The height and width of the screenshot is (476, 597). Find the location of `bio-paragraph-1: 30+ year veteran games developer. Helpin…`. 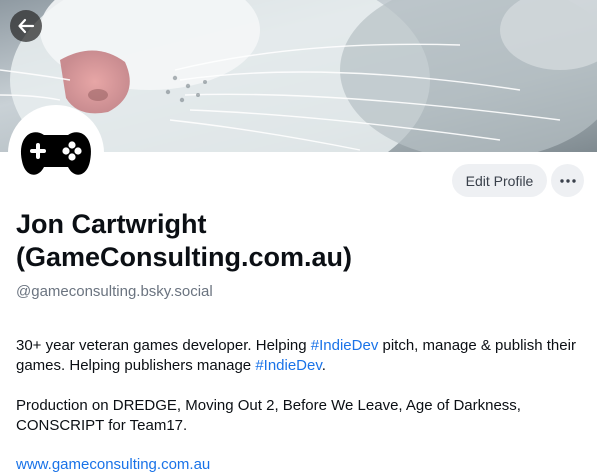

bio-paragraph-1: 30+ year veteran games developer. Helpin… is located at coordinates (301, 356).